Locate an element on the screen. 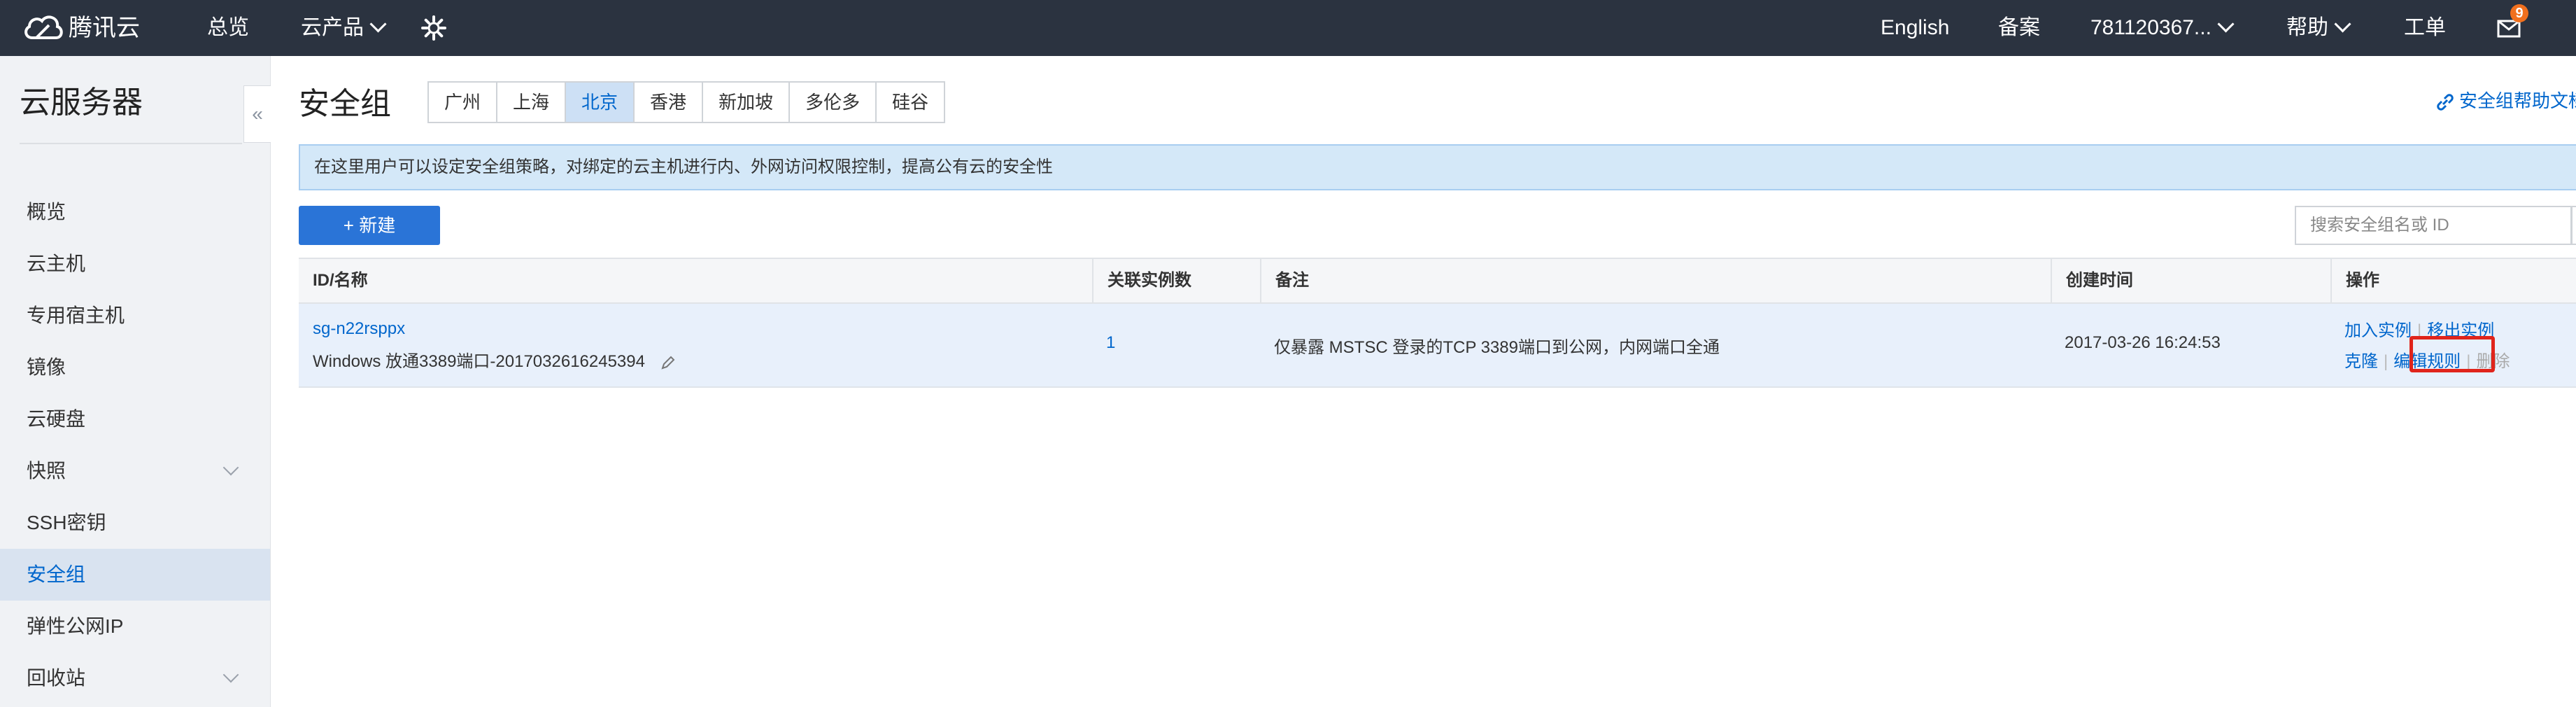  remark-text: 仅暴露 MSTSC 登录的TCP 3389端口到公网，内网端口全通 is located at coordinates (1497, 347).